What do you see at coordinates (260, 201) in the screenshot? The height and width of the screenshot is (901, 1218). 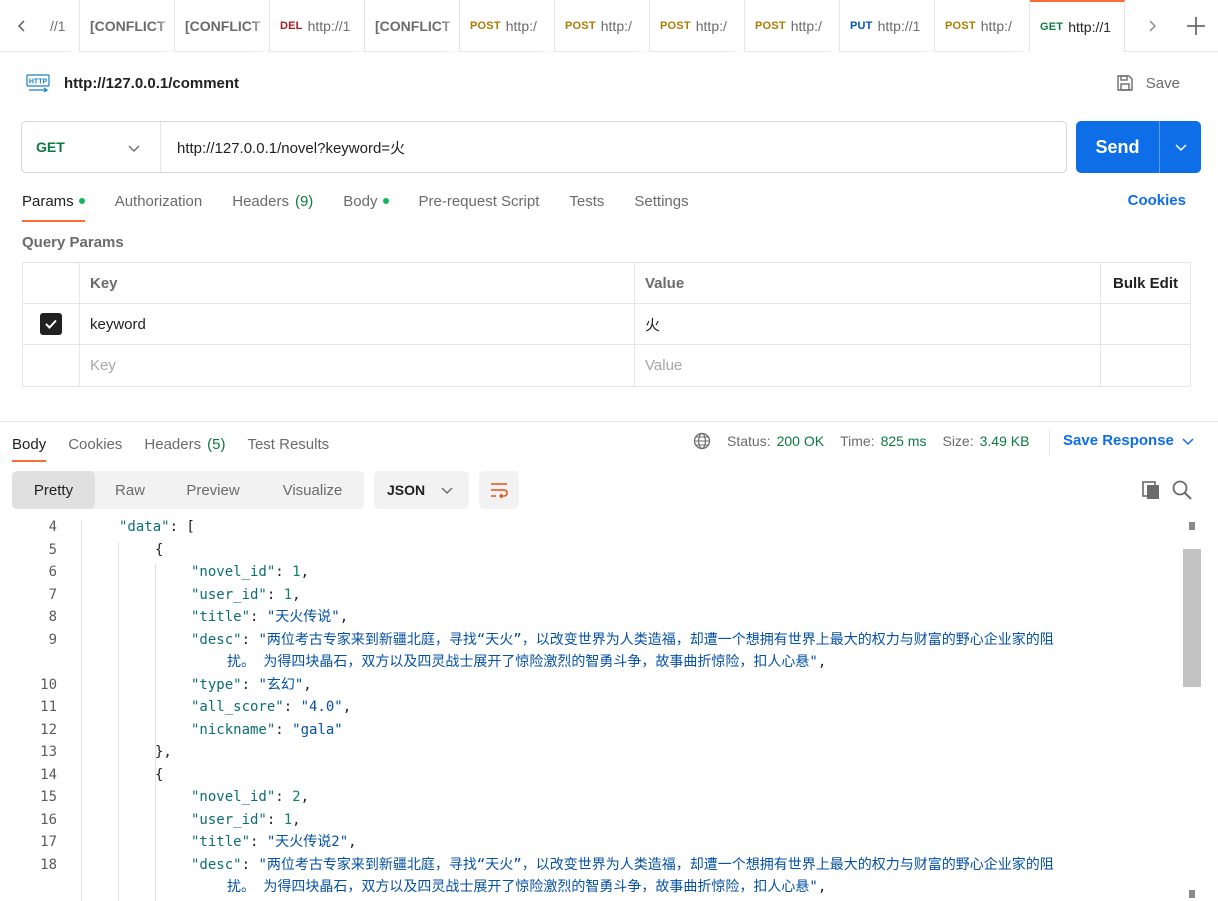 I see `tab-label: Headers` at bounding box center [260, 201].